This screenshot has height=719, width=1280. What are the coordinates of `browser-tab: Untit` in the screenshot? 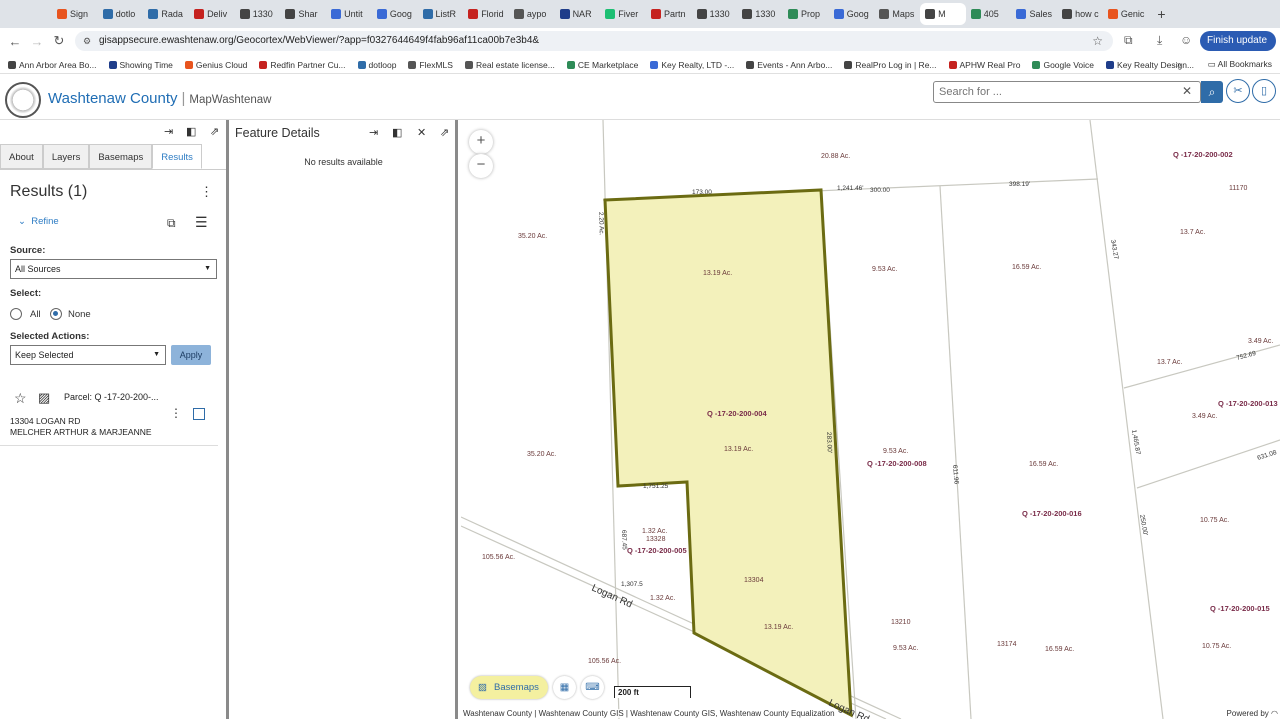 It's located at (349, 14).